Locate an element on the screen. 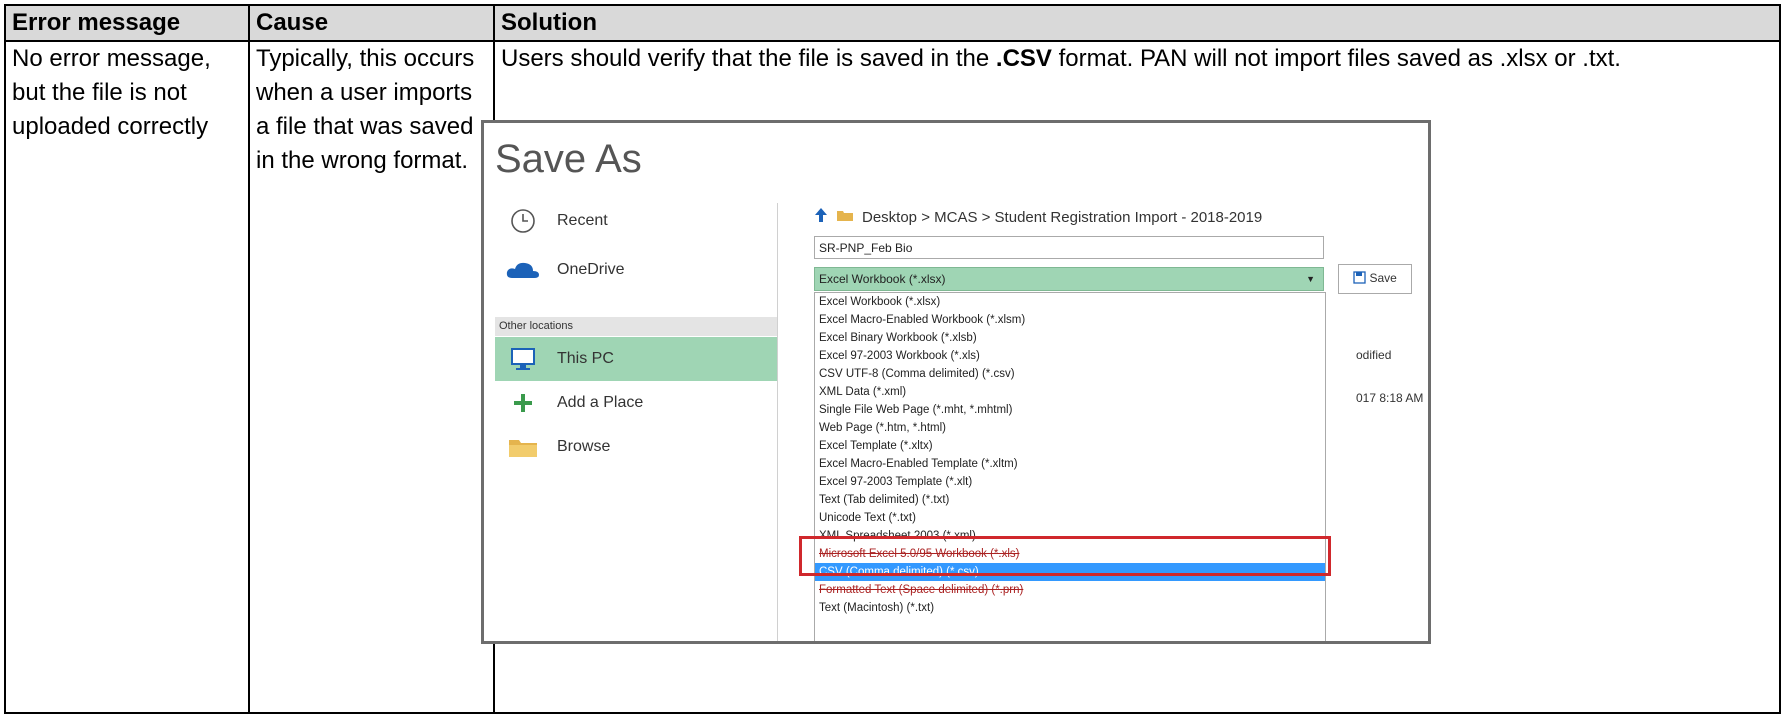  nav-onedrive: OneDrive is located at coordinates (636, 270).